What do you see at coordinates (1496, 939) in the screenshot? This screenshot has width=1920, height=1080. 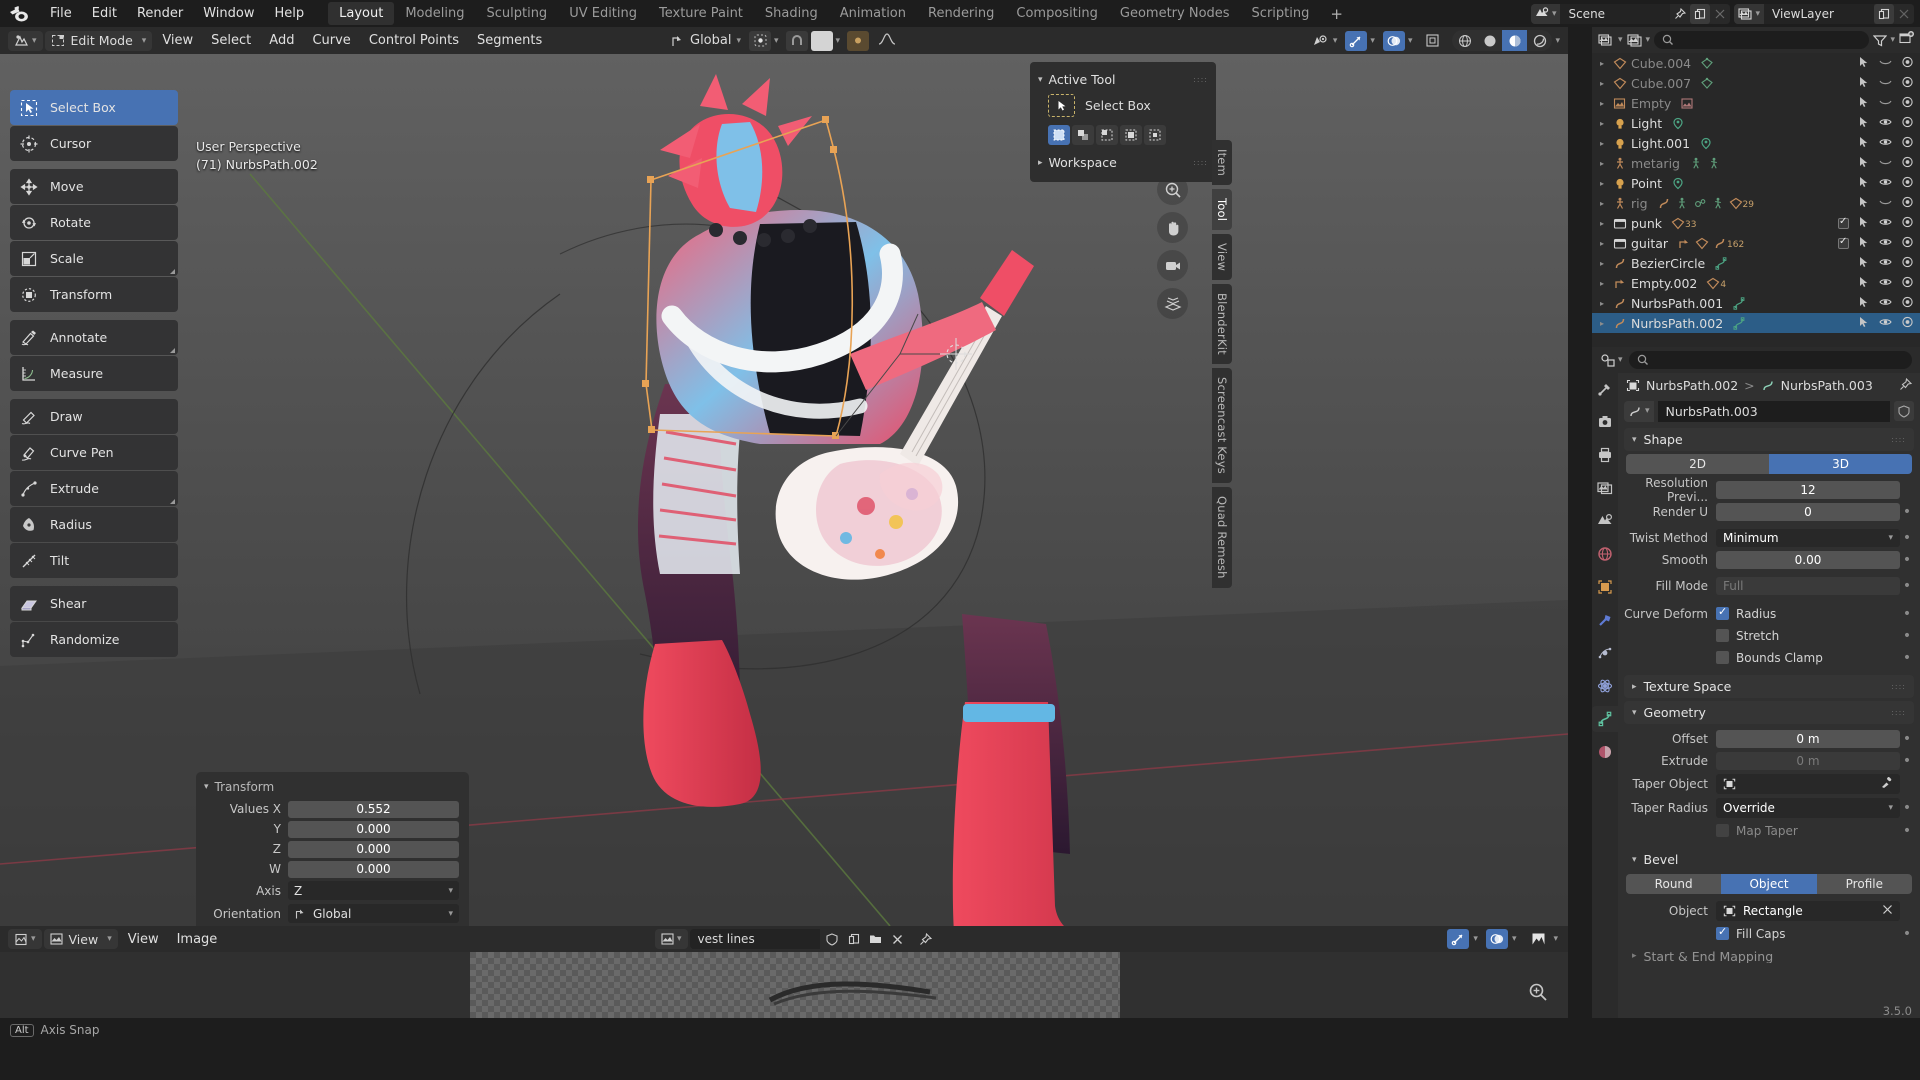 I see `overlays-icon` at bounding box center [1496, 939].